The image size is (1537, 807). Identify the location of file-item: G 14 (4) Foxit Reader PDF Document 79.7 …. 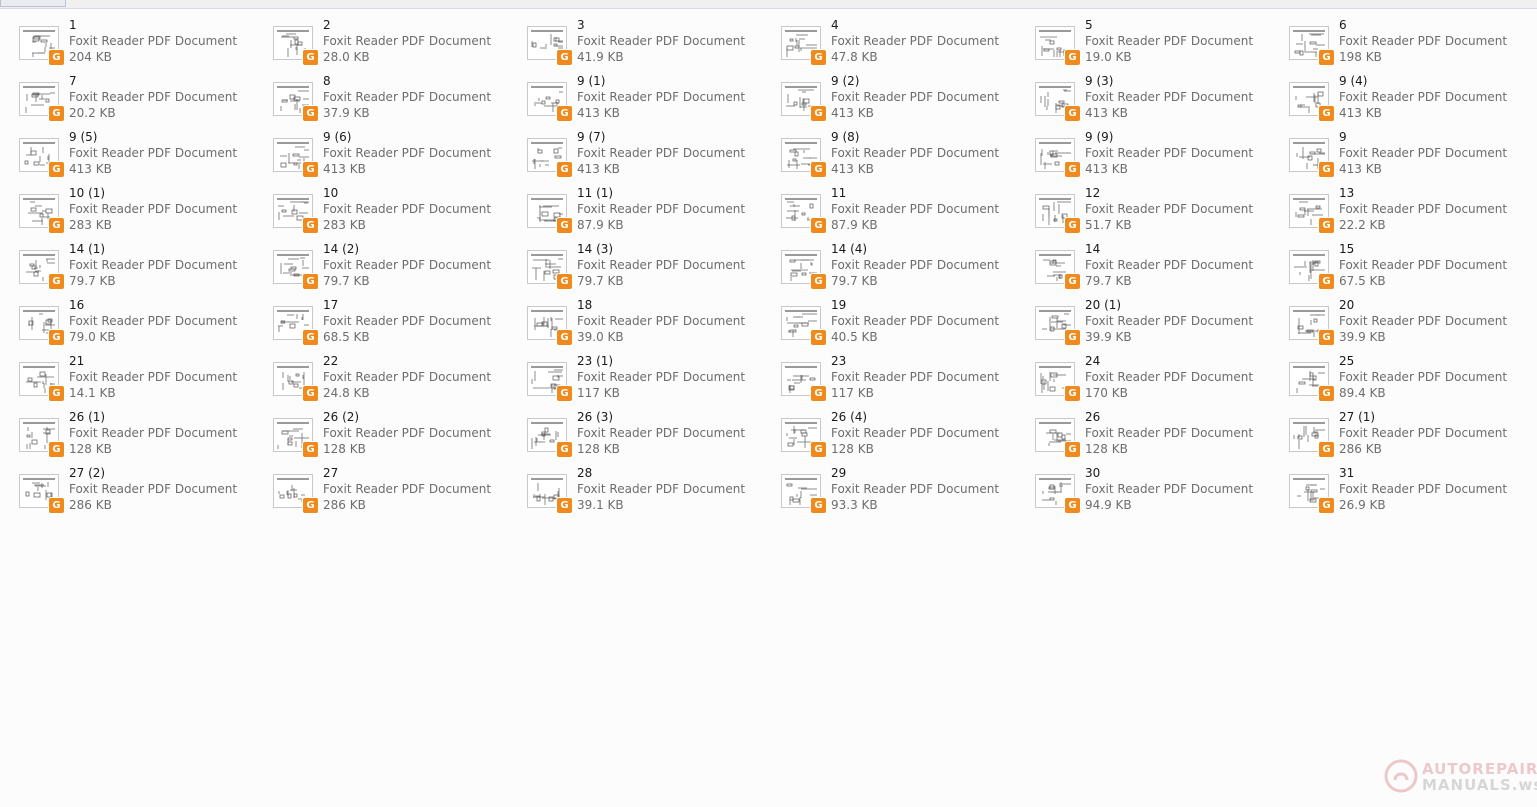
(905, 268).